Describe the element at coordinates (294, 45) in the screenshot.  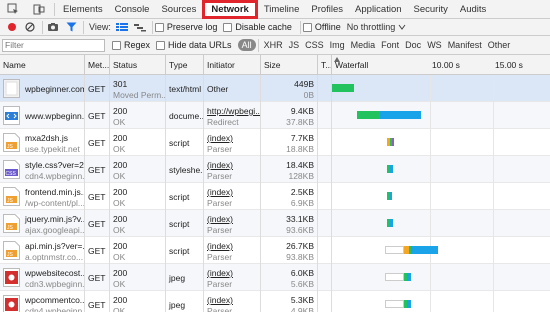
I see `filter-type-js: JS` at that location.